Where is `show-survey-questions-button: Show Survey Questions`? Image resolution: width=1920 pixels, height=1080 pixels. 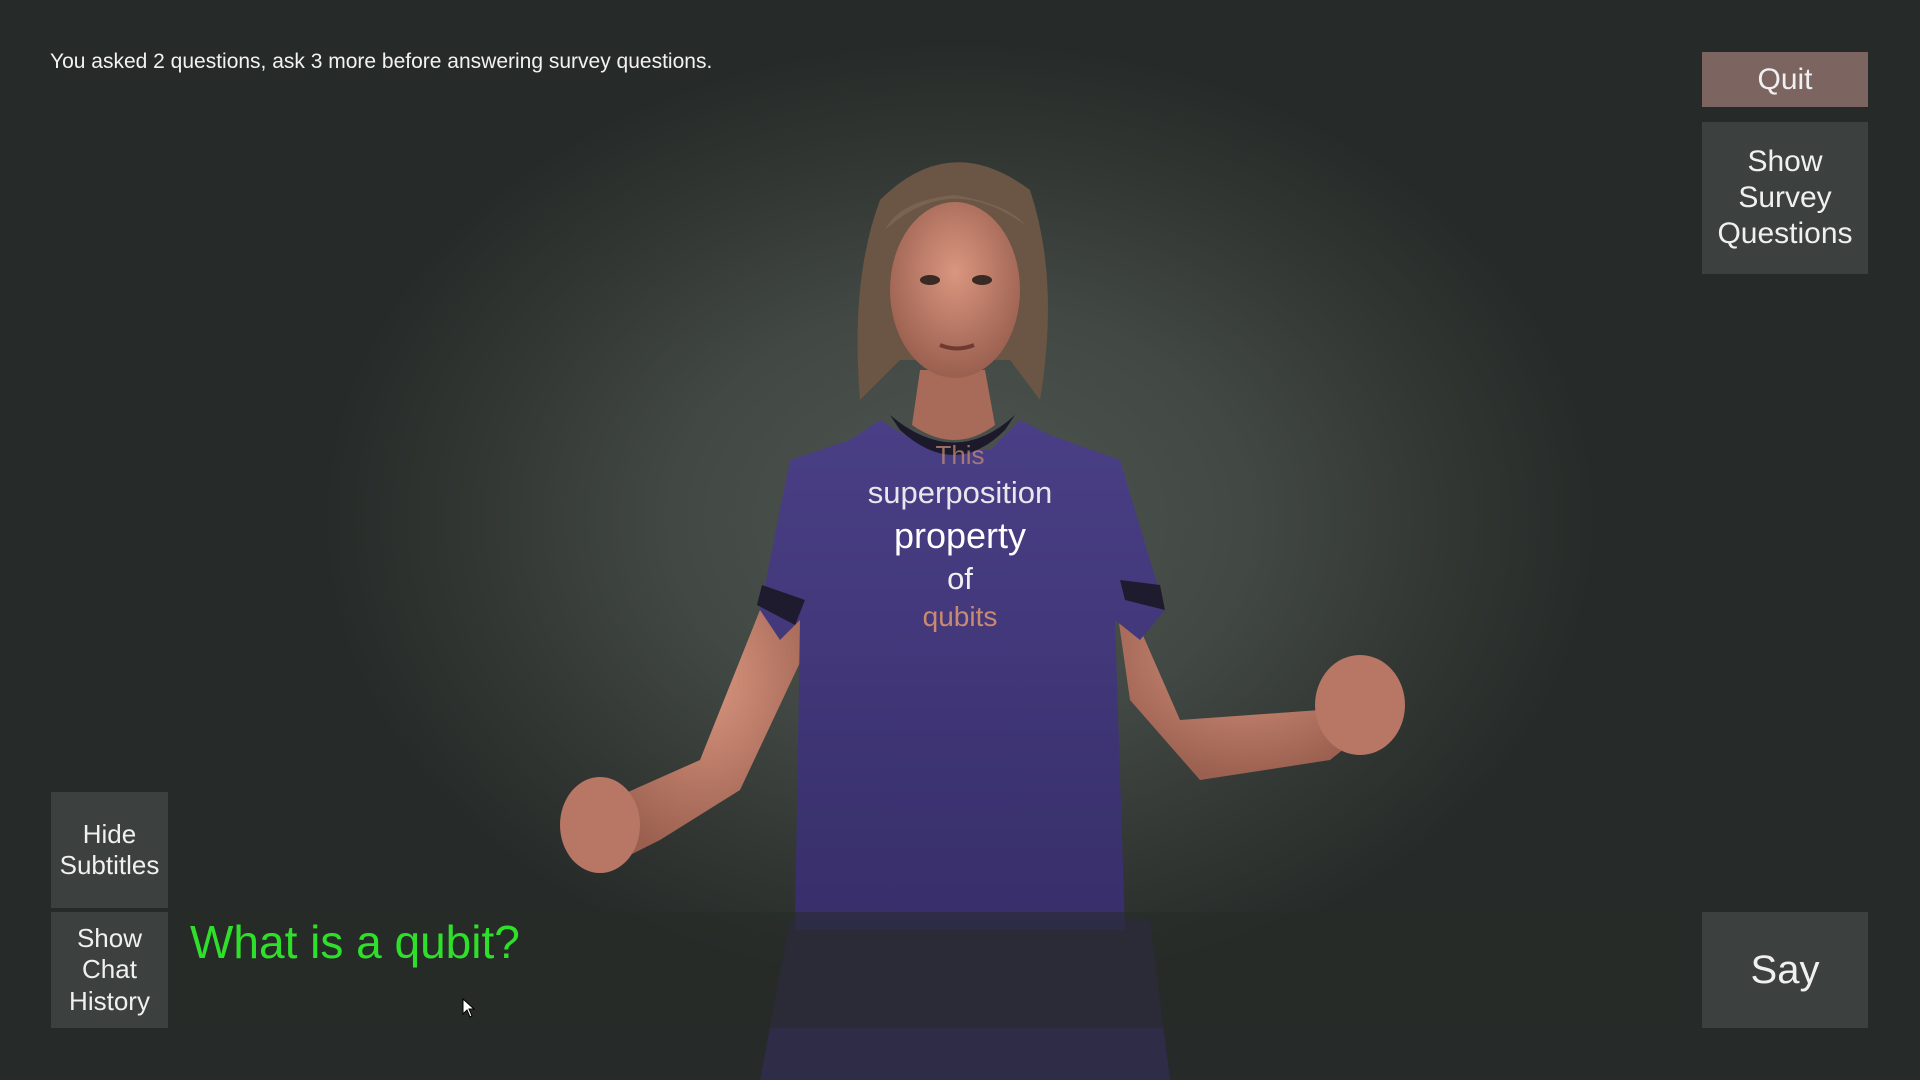
show-survey-questions-button: Show Survey Questions is located at coordinates (1785, 198).